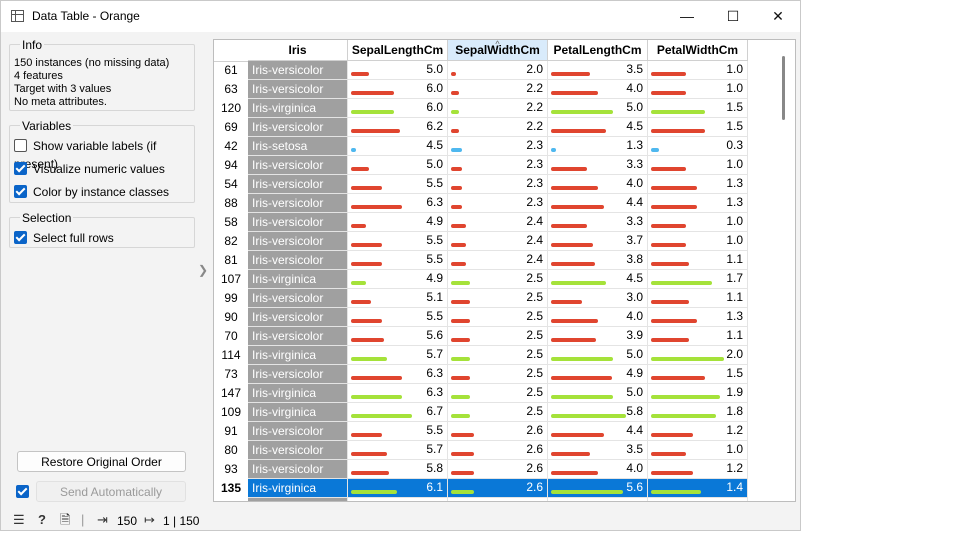 The image size is (960, 540). I want to click on row-header: 135, so click(231, 488).